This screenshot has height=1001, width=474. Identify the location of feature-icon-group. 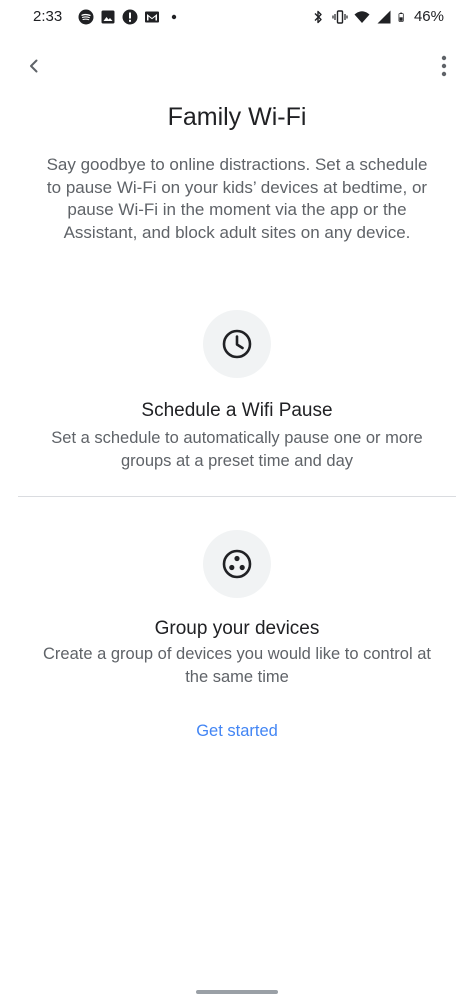
(237, 564).